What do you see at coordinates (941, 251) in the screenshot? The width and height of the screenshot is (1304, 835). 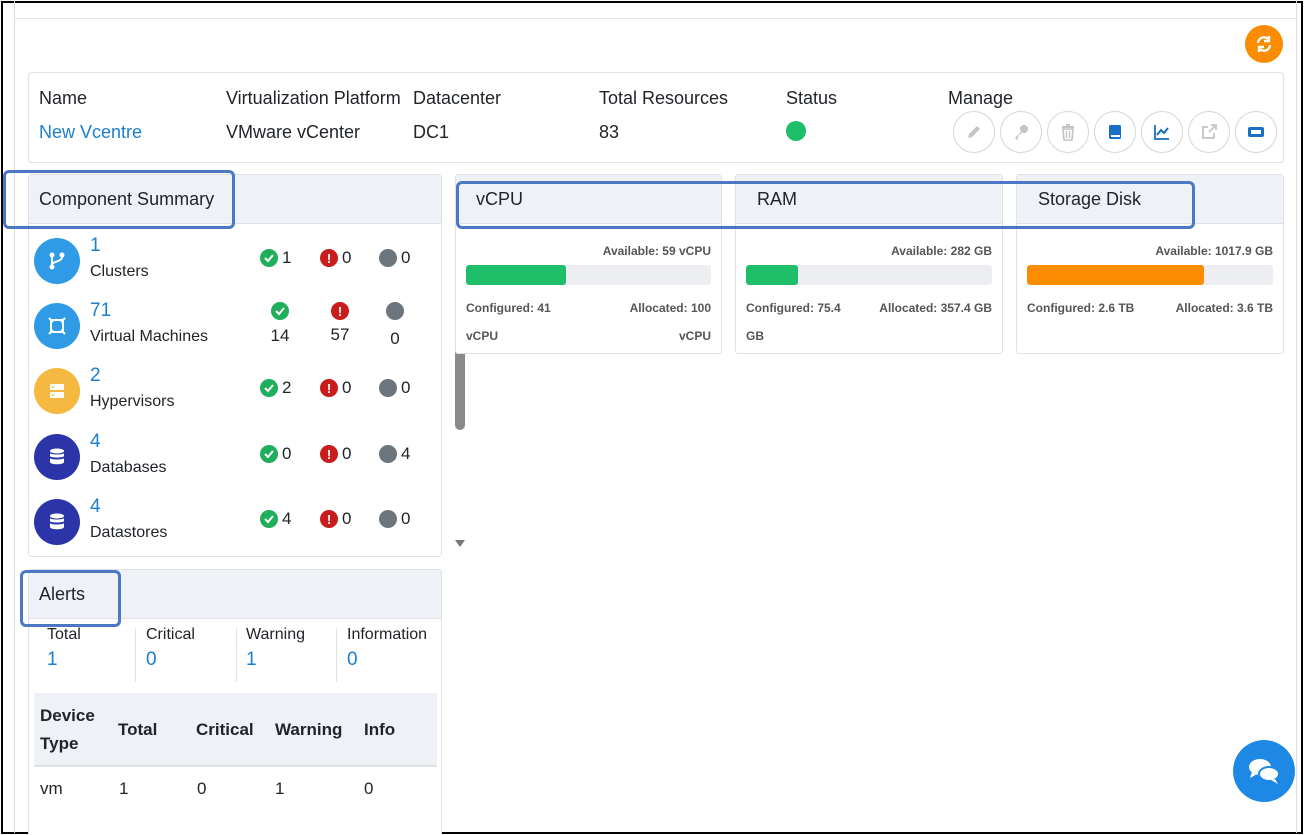 I see `ram-available: Available: 282 GB` at bounding box center [941, 251].